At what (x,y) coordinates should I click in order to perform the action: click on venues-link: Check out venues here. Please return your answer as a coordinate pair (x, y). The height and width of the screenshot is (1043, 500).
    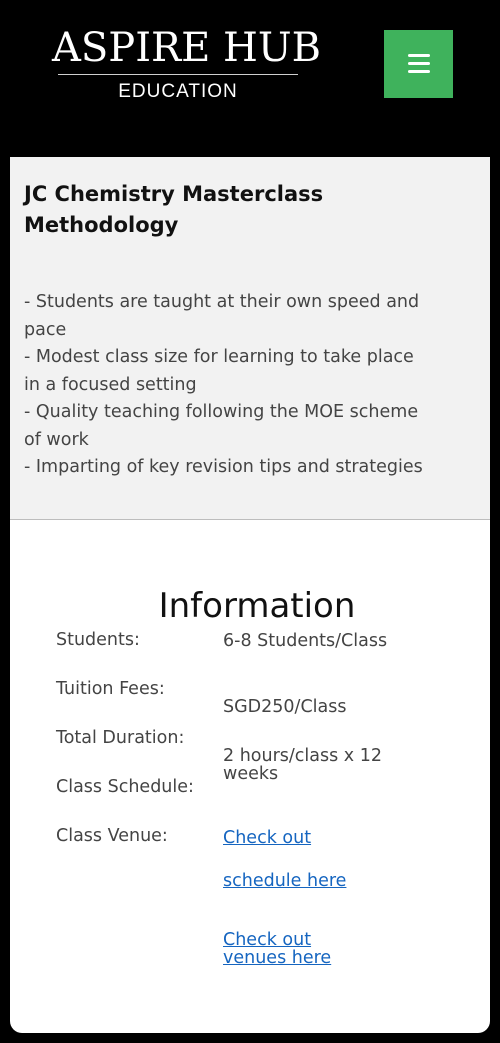
    Looking at the image, I should click on (288, 949).